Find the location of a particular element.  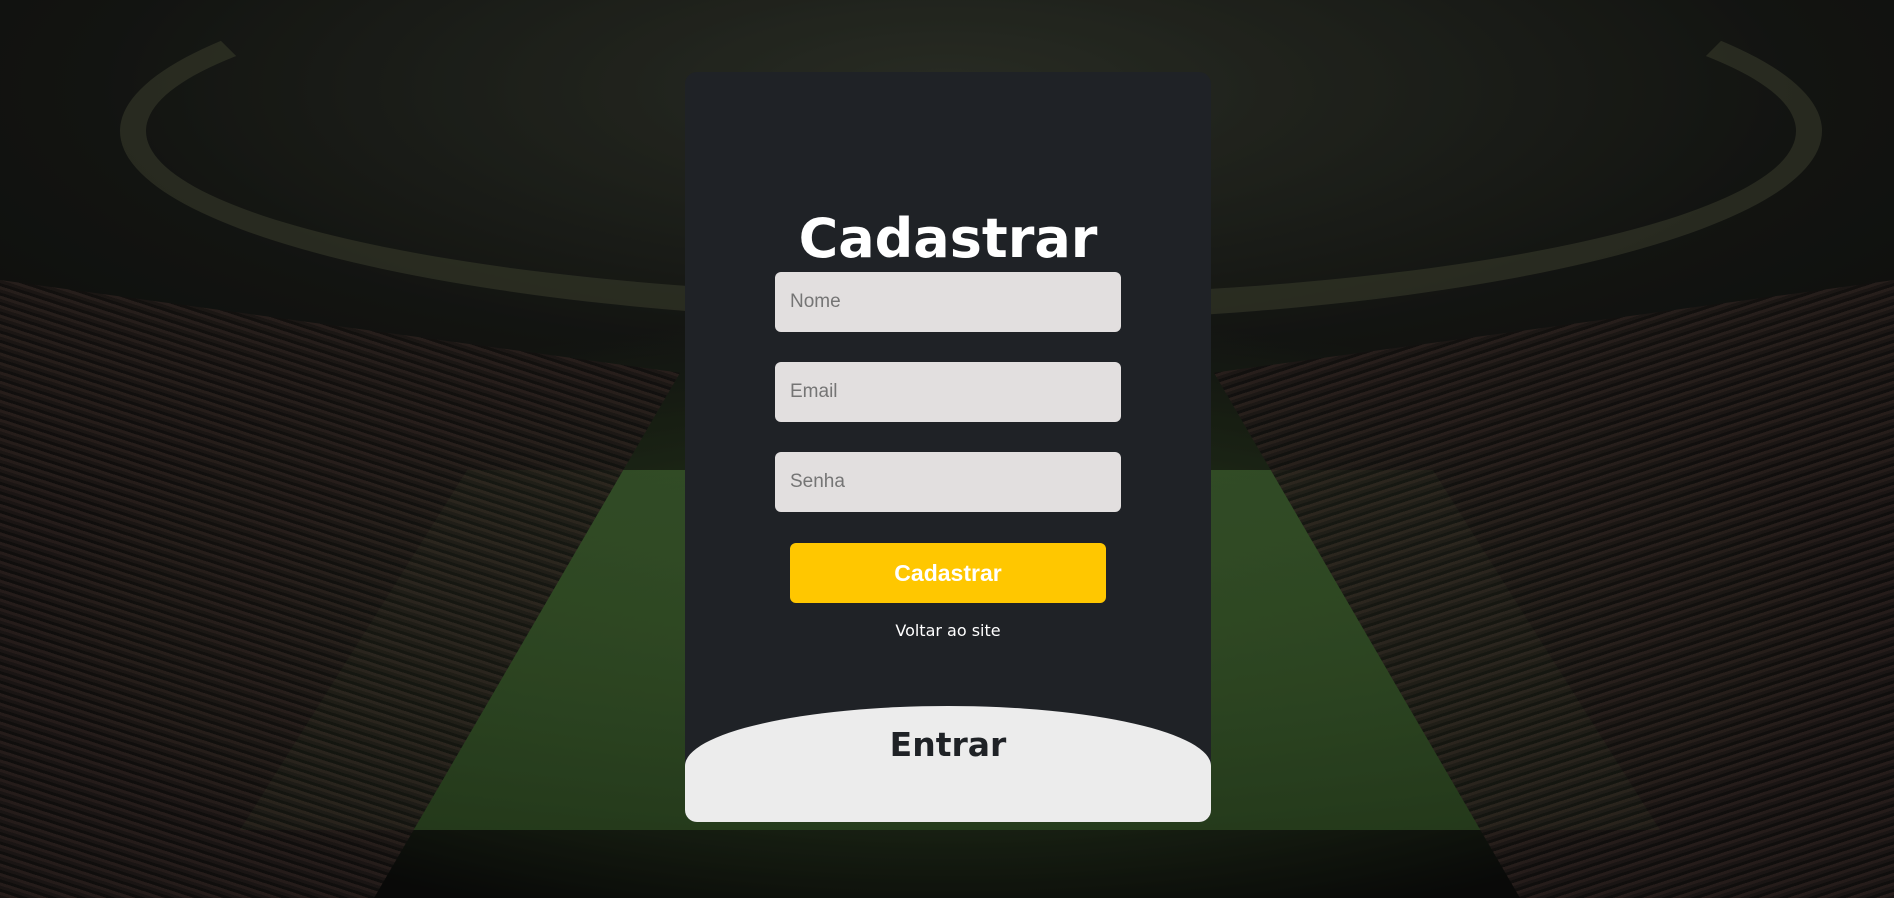

password-field is located at coordinates (948, 482).